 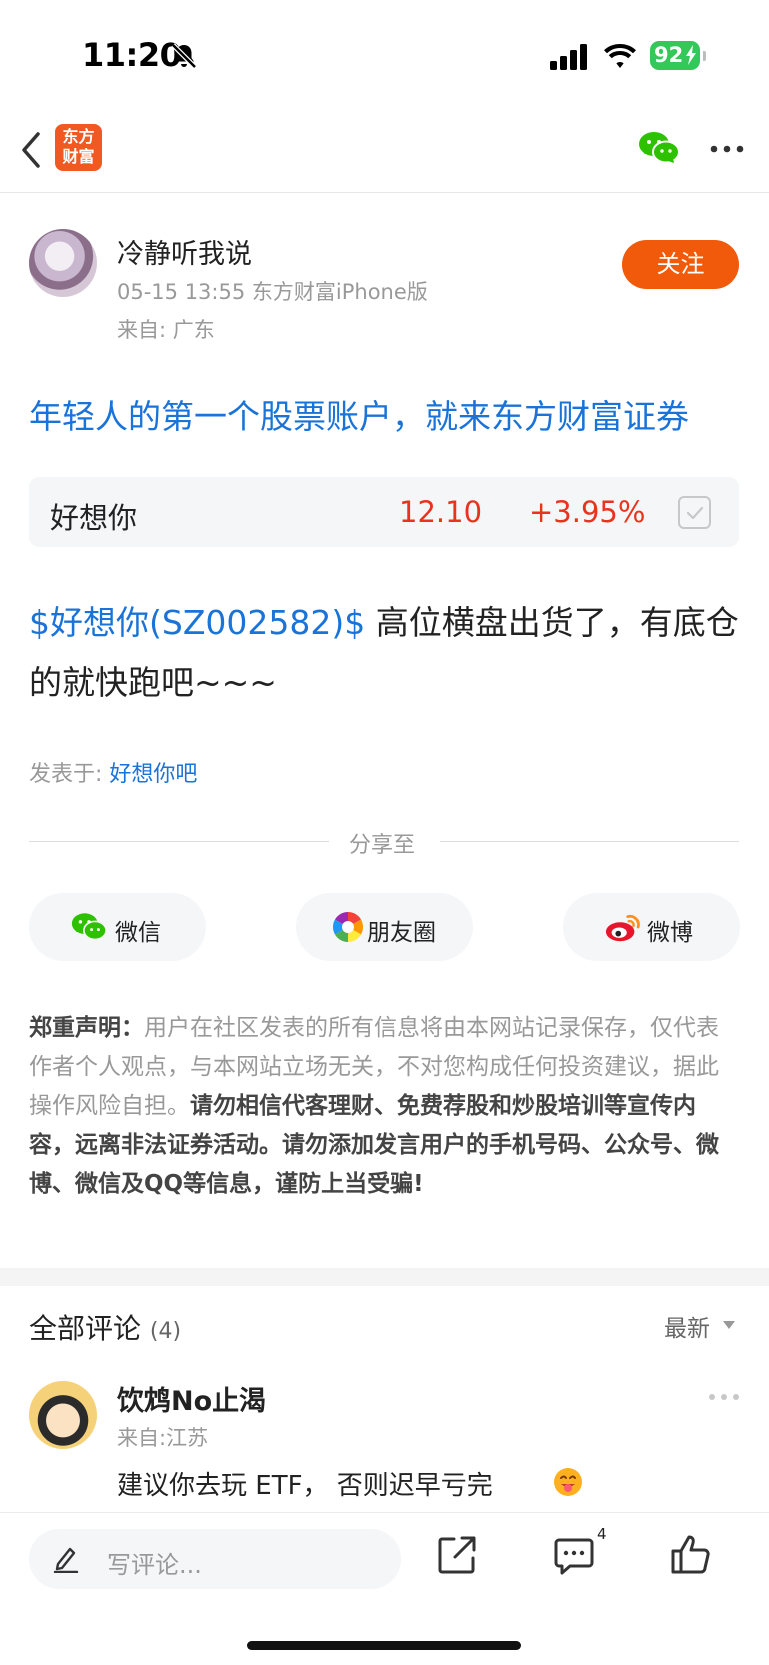 I want to click on author-avatar, so click(x=63, y=263).